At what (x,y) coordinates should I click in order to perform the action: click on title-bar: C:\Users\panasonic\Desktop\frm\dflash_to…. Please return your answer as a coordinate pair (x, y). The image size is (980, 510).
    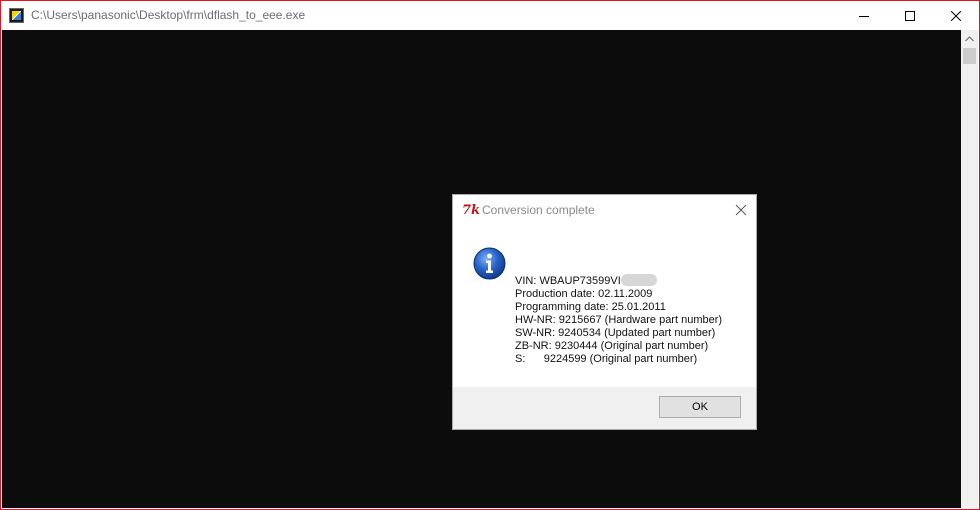
    Looking at the image, I should click on (490, 15).